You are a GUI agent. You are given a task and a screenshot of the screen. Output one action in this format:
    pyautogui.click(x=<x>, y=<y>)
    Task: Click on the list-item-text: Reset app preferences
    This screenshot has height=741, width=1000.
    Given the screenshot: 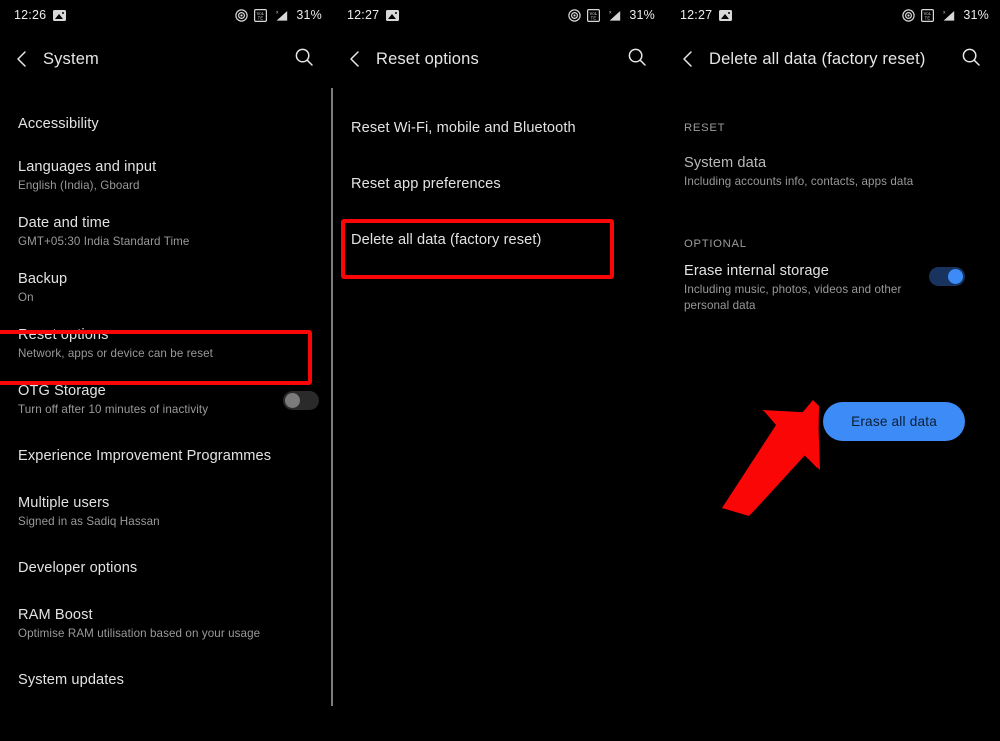 What is the action you would take?
    pyautogui.click(x=501, y=184)
    